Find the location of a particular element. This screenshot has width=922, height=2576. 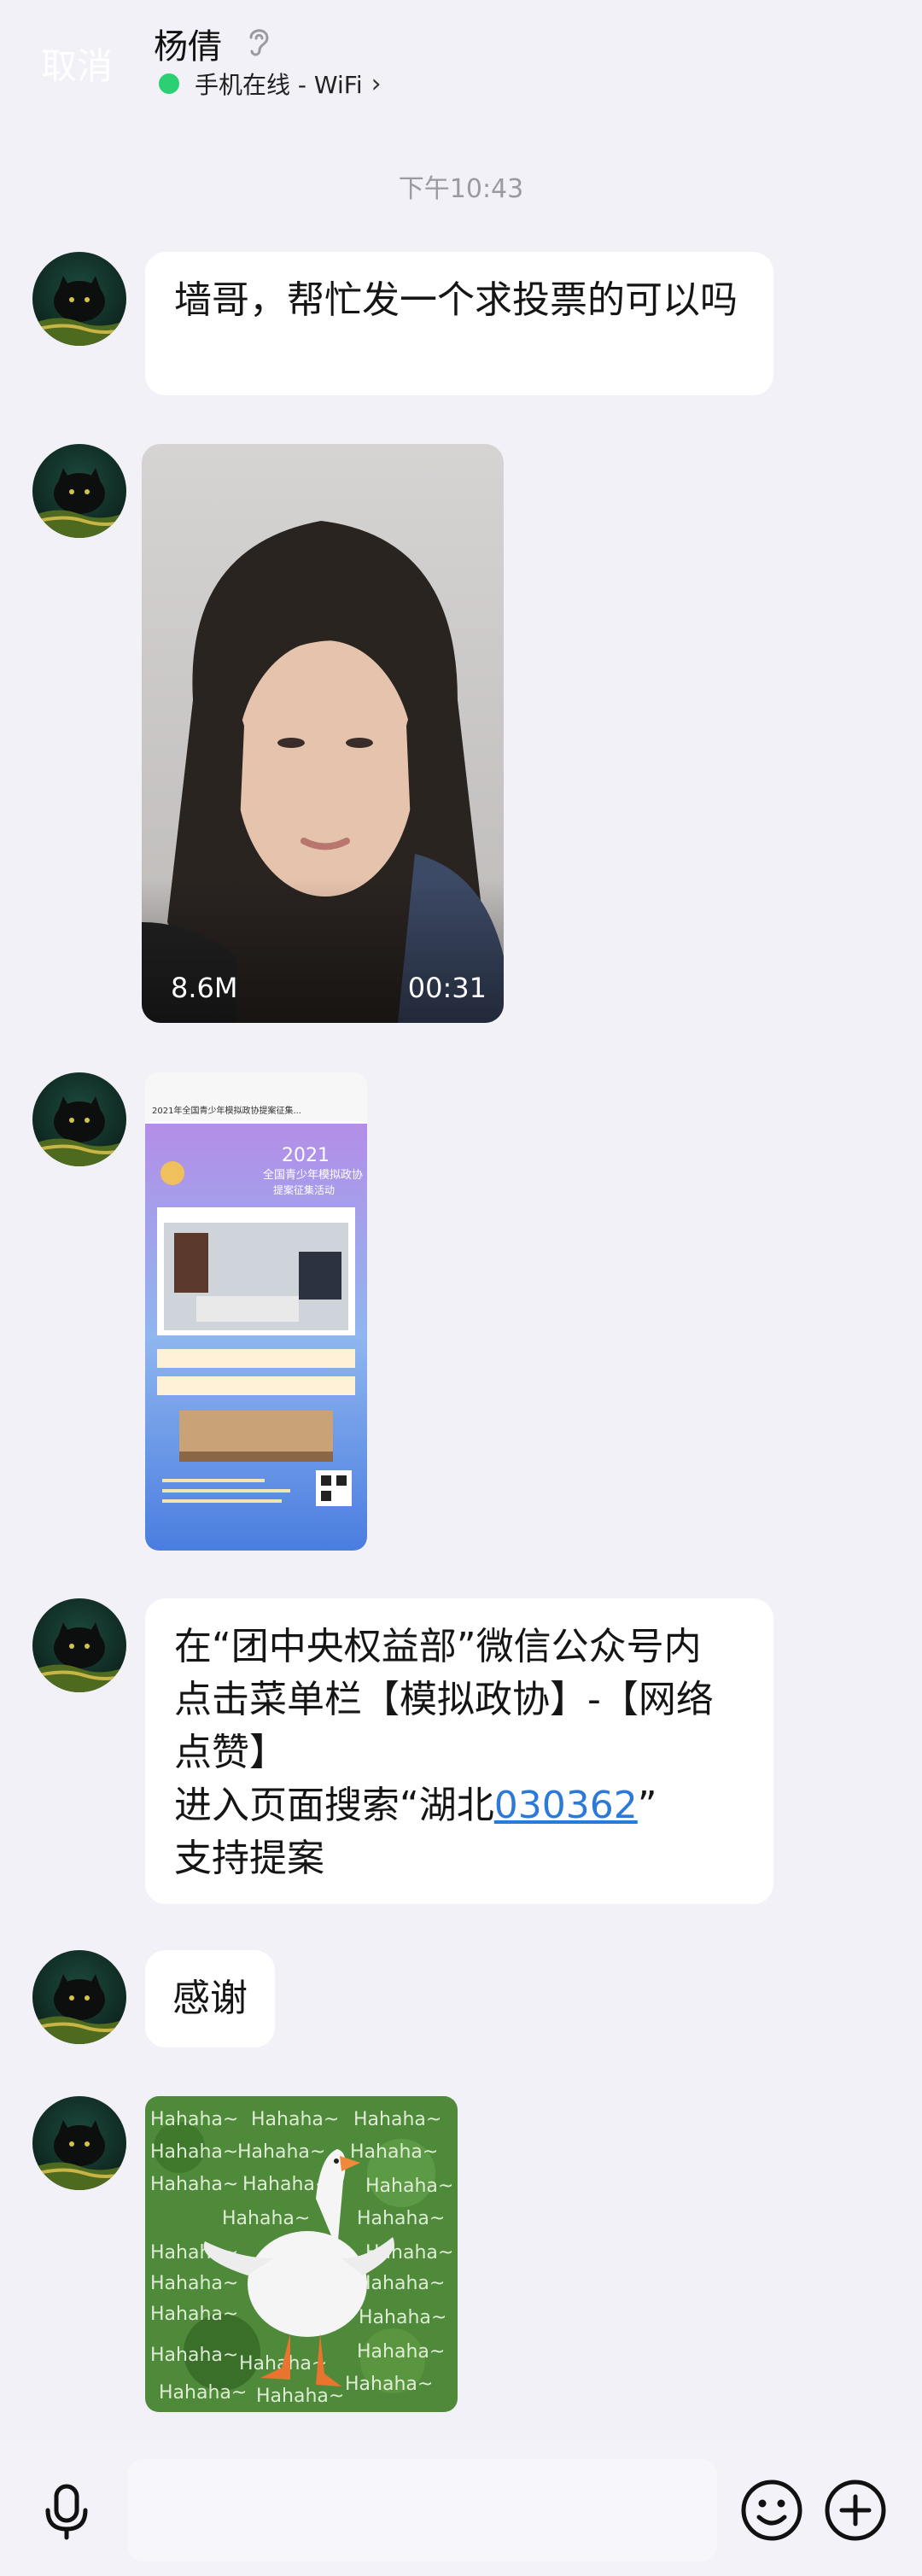

message-text: 感谢 is located at coordinates (210, 1999).